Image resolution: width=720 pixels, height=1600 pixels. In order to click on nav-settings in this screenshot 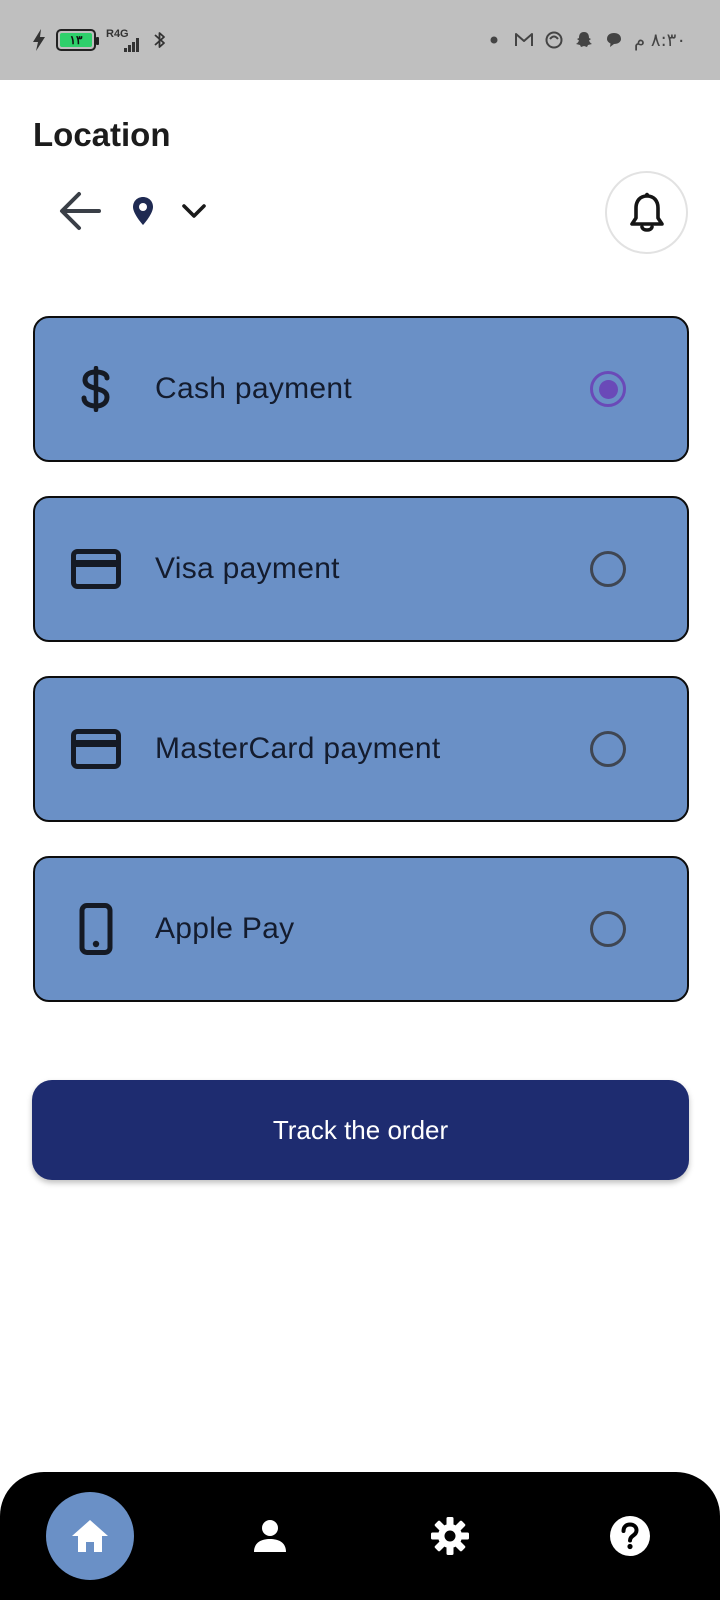, I will do `click(450, 1536)`.